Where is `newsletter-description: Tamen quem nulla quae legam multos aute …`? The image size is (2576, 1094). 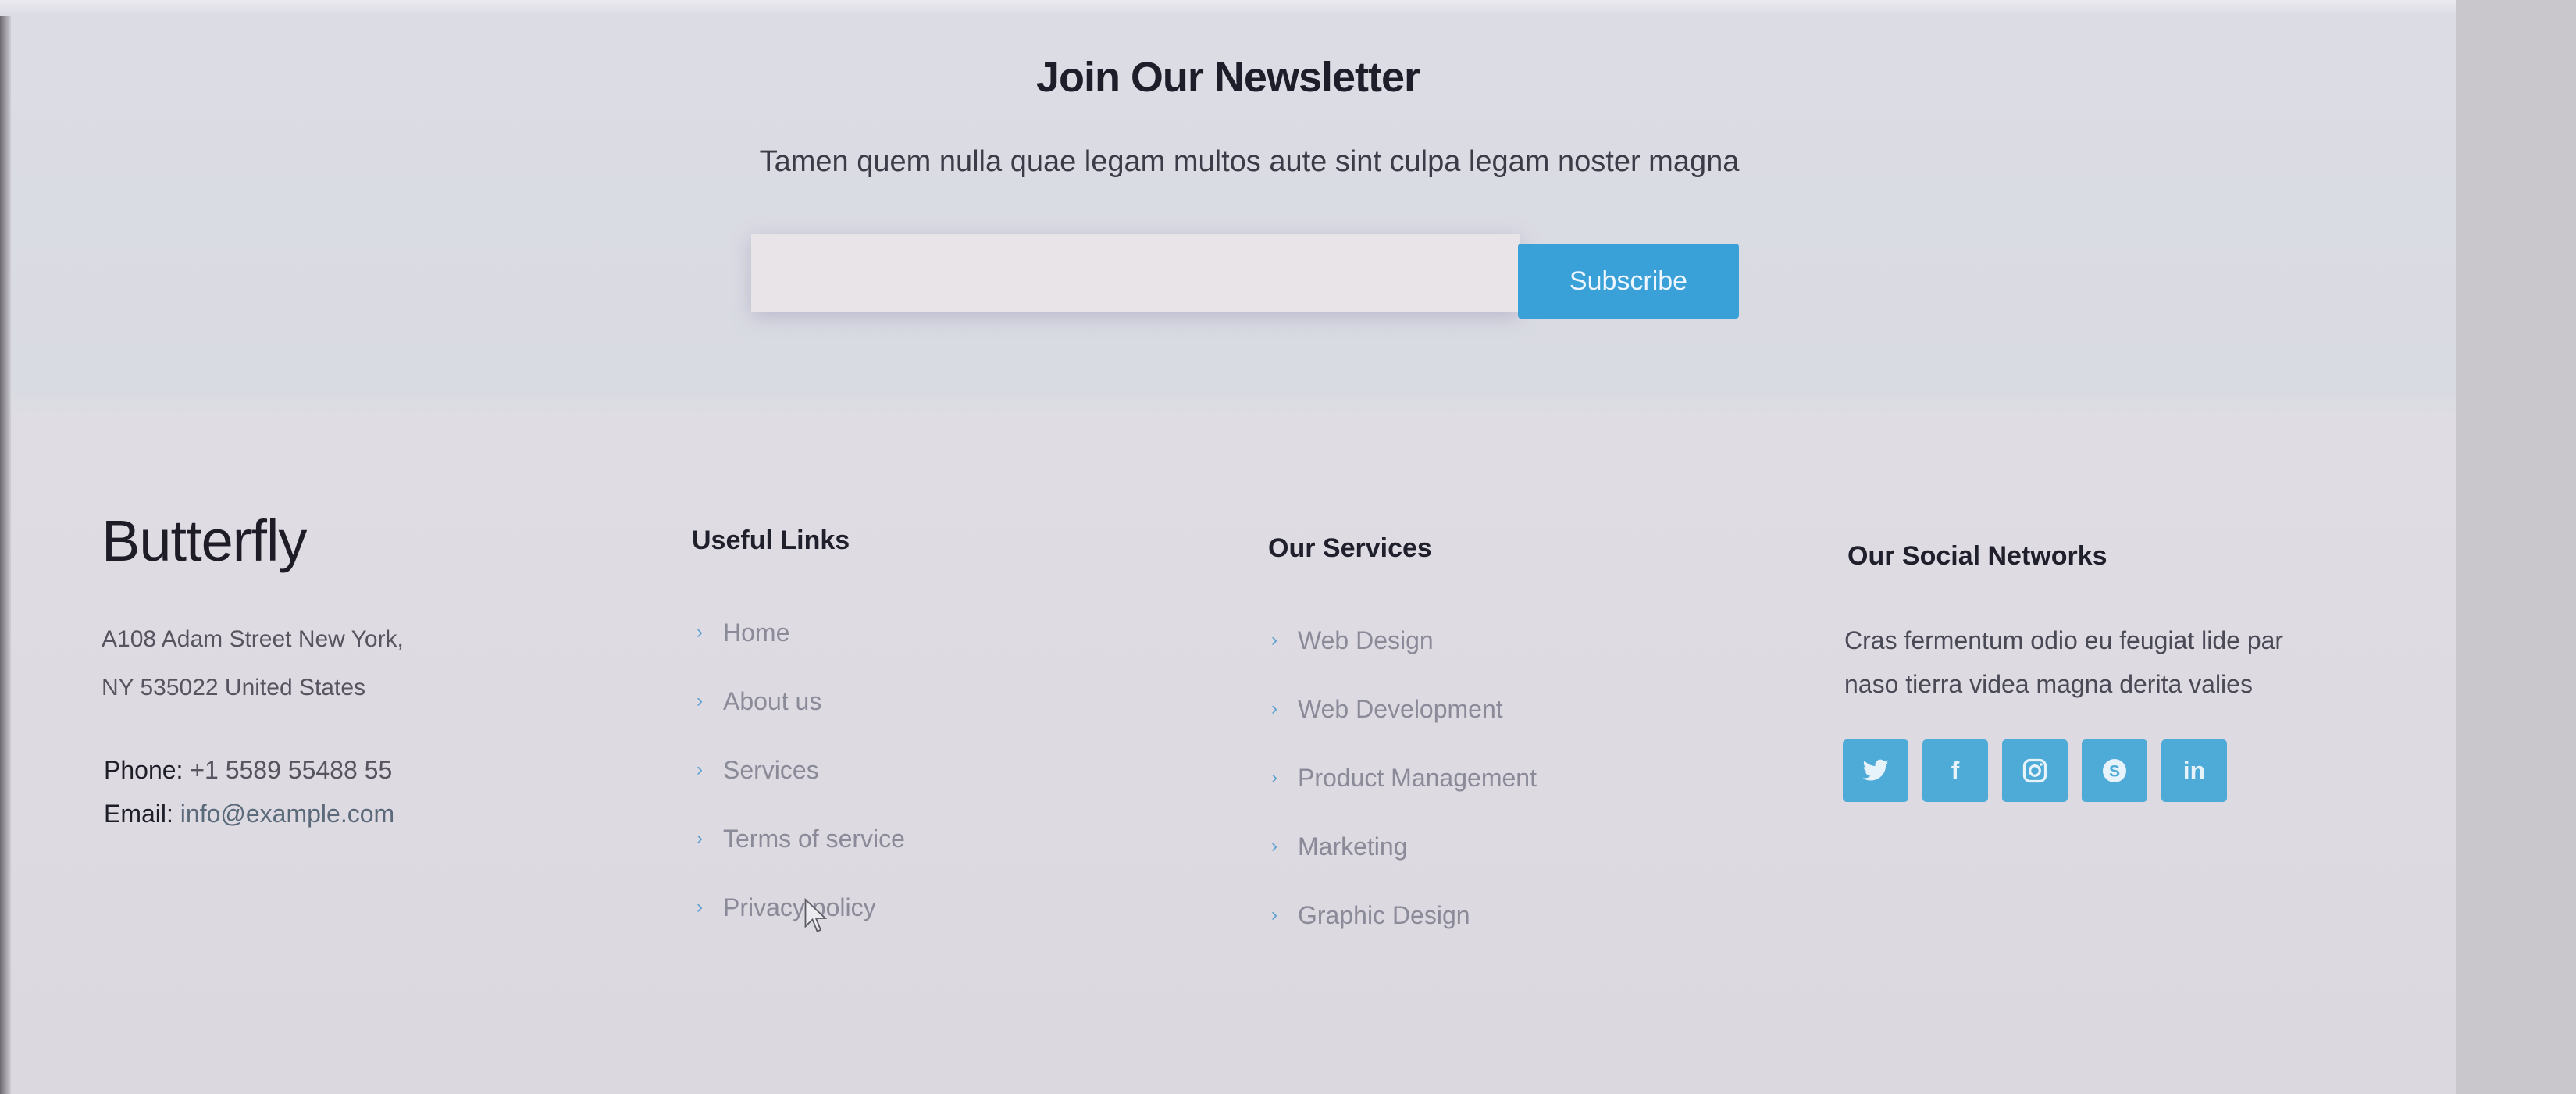
newsletter-description: Tamen quem nulla quae legam multos aute … is located at coordinates (1249, 161).